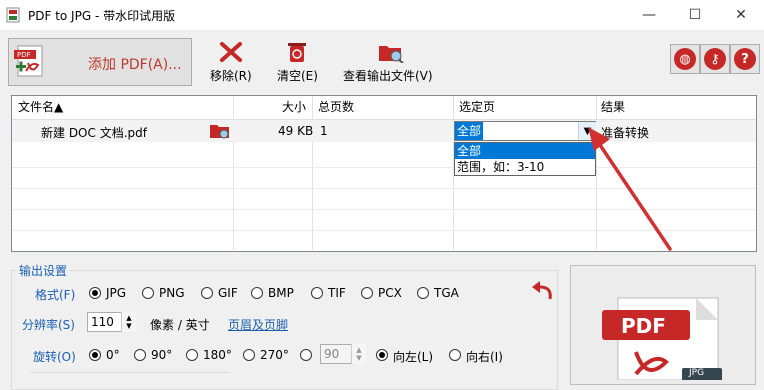 Image resolution: width=764 pixels, height=390 pixels. What do you see at coordinates (128, 322) in the screenshot?
I see `resolution-stepper: ▲ ▼` at bounding box center [128, 322].